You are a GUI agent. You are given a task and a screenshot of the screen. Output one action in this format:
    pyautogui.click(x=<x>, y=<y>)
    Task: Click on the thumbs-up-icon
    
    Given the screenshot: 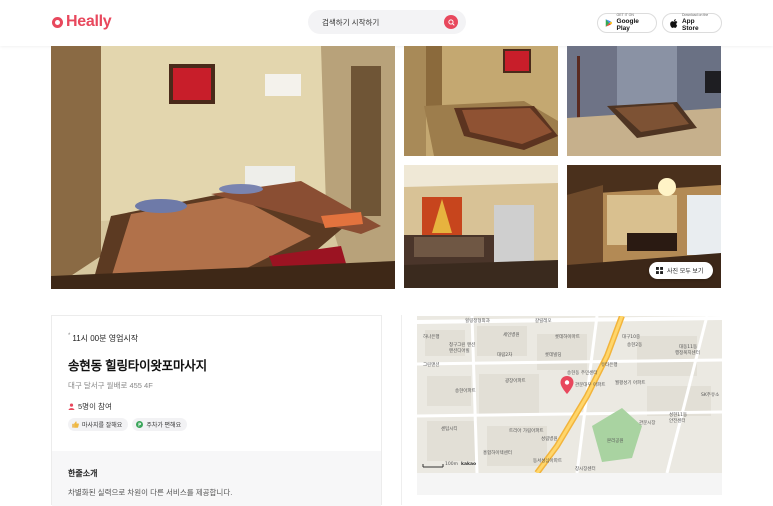 What is the action you would take?
    pyautogui.click(x=75, y=424)
    